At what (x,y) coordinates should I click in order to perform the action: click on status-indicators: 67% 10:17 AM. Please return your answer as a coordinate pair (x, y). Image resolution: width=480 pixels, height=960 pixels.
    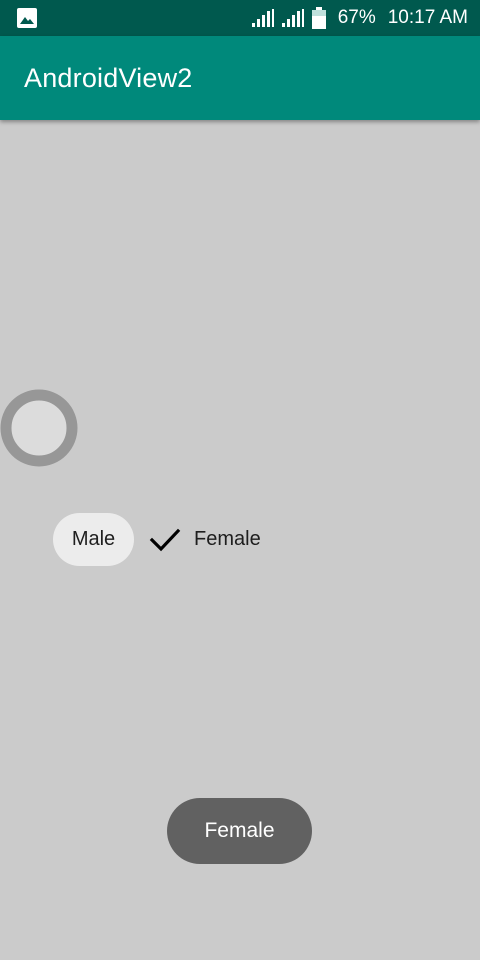
    Looking at the image, I should click on (359, 18).